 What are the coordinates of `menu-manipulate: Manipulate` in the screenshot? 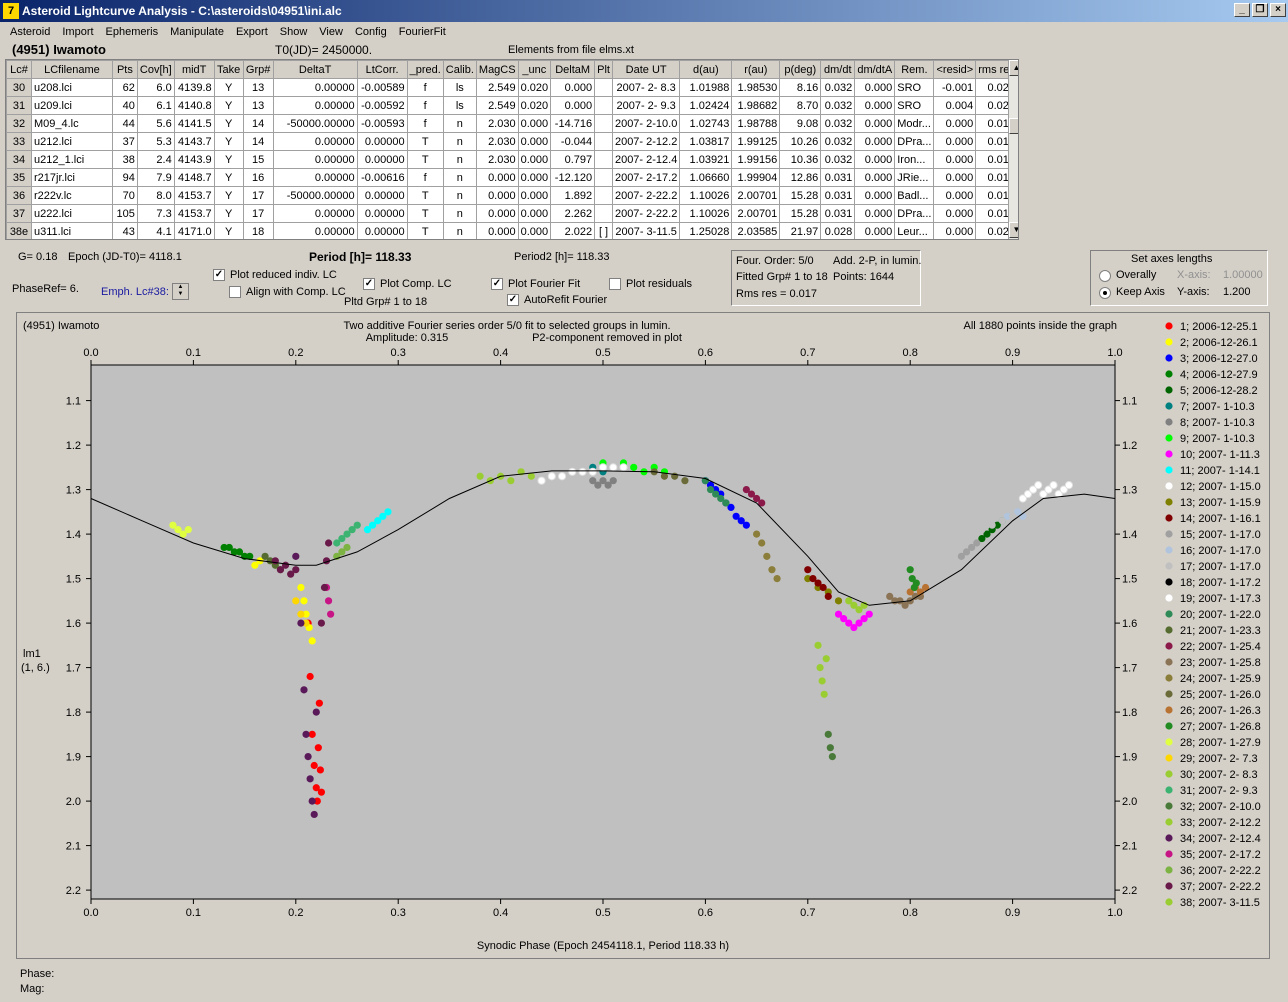 It's located at (197, 32).